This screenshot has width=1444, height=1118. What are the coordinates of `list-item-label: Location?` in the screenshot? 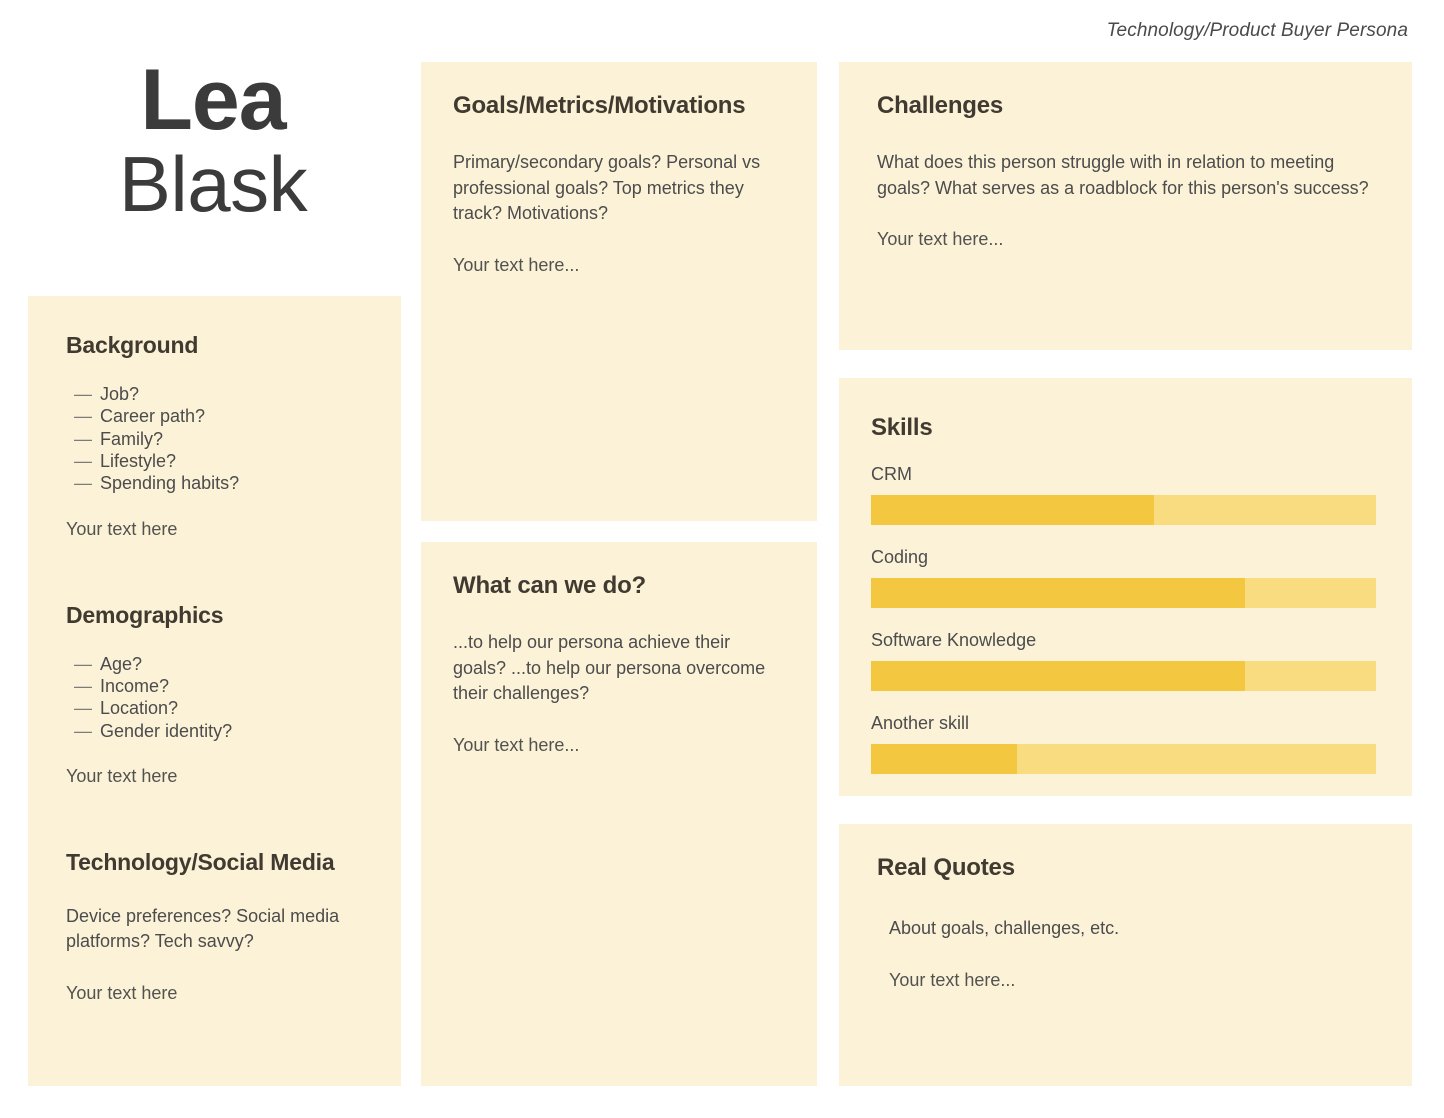 It's located at (139, 708).